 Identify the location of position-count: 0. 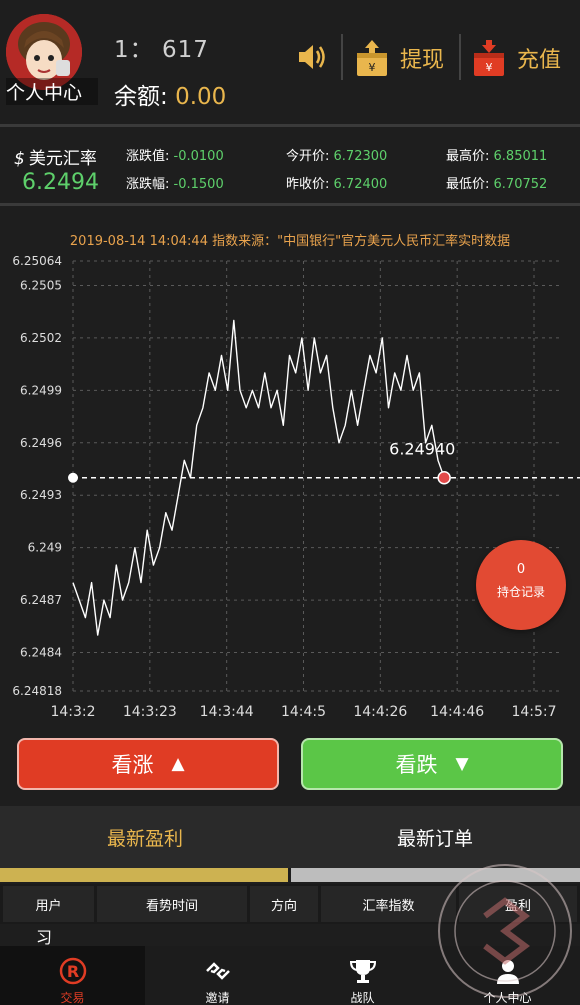
(521, 569).